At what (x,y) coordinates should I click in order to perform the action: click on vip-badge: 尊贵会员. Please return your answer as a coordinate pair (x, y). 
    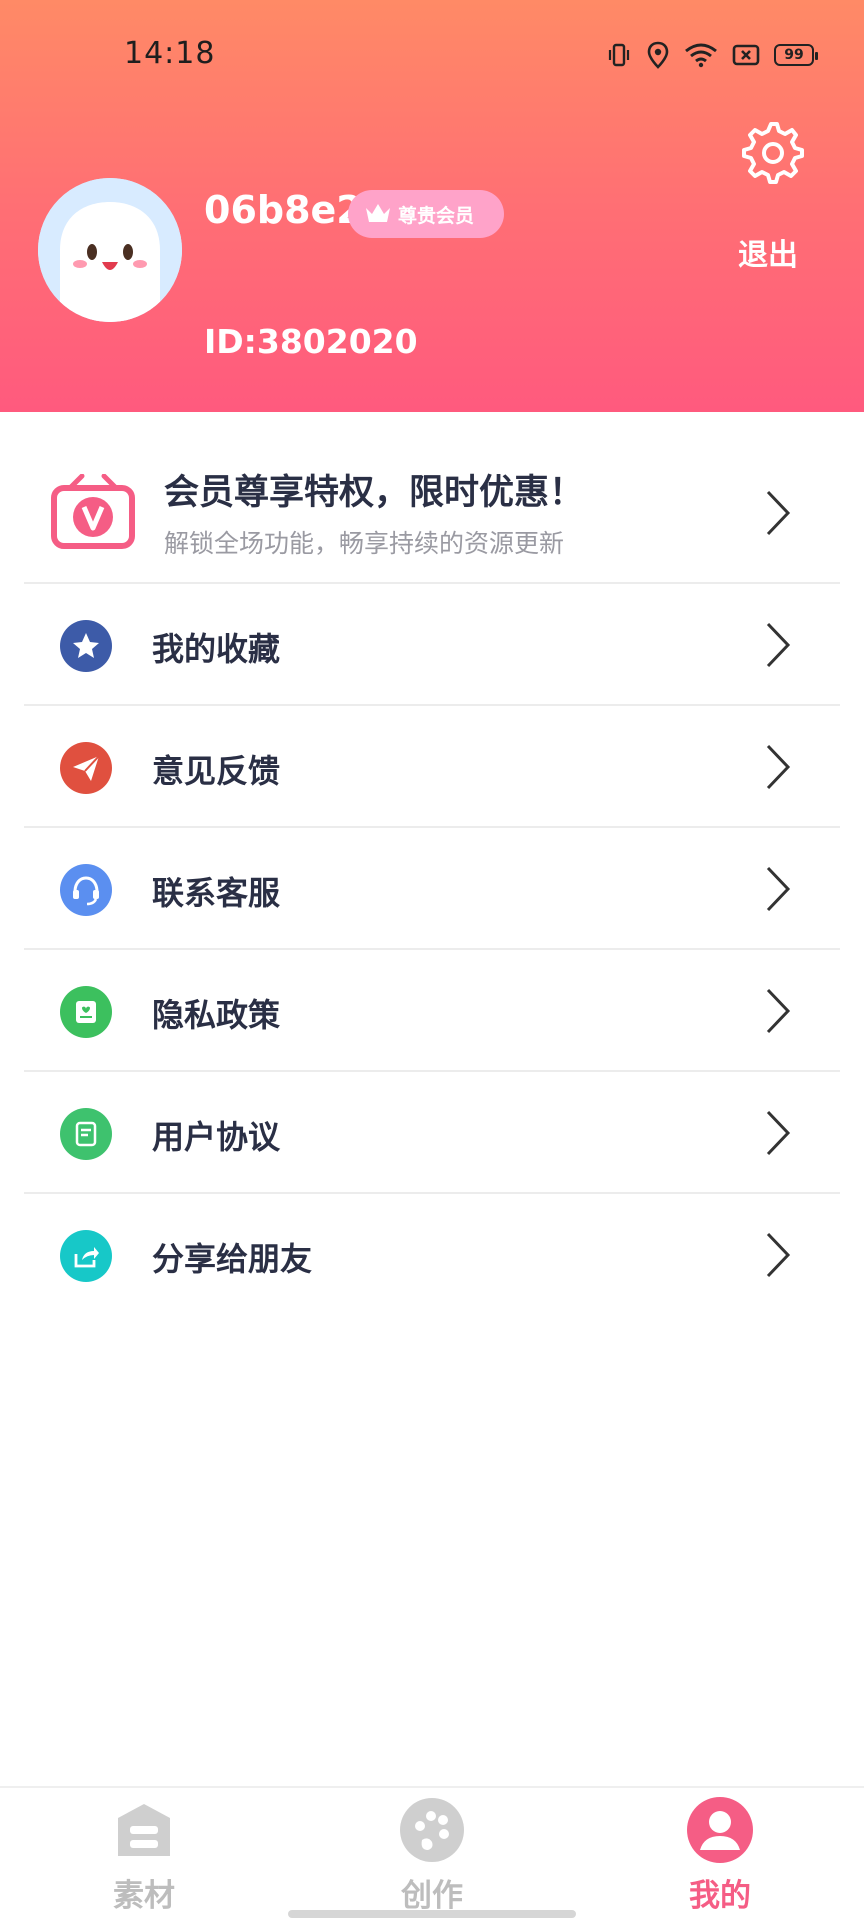
    Looking at the image, I should click on (426, 214).